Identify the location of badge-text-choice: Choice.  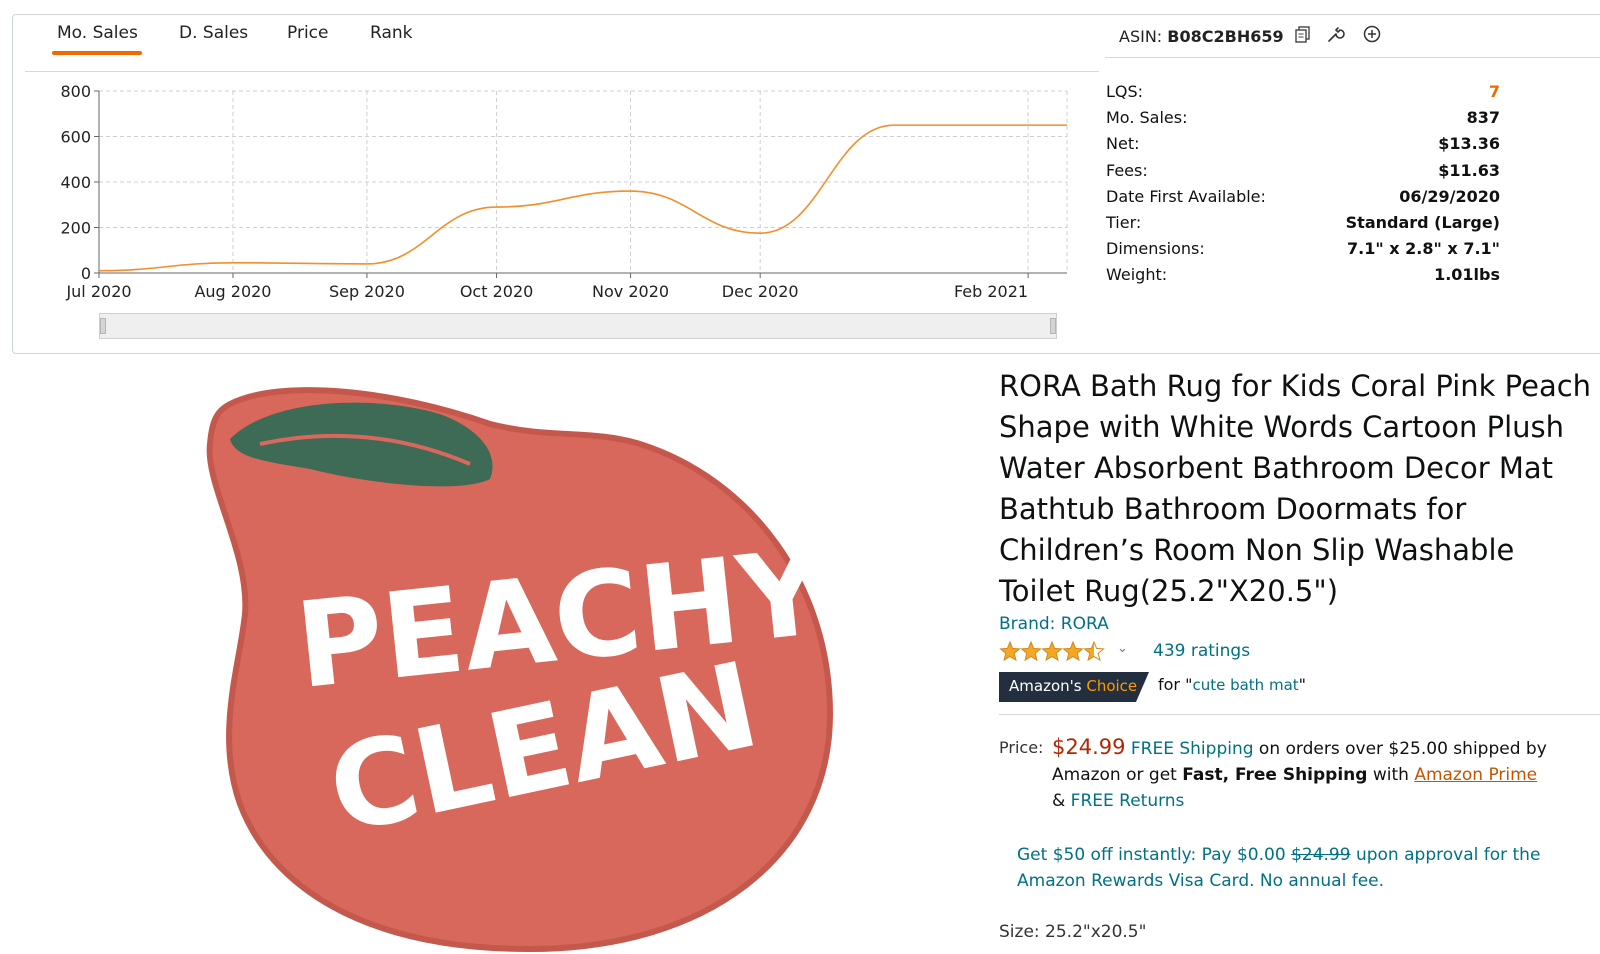
(1112, 686).